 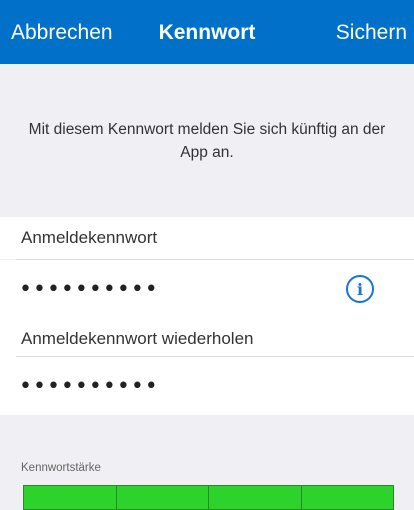 I want to click on password-row: i, so click(x=207, y=289).